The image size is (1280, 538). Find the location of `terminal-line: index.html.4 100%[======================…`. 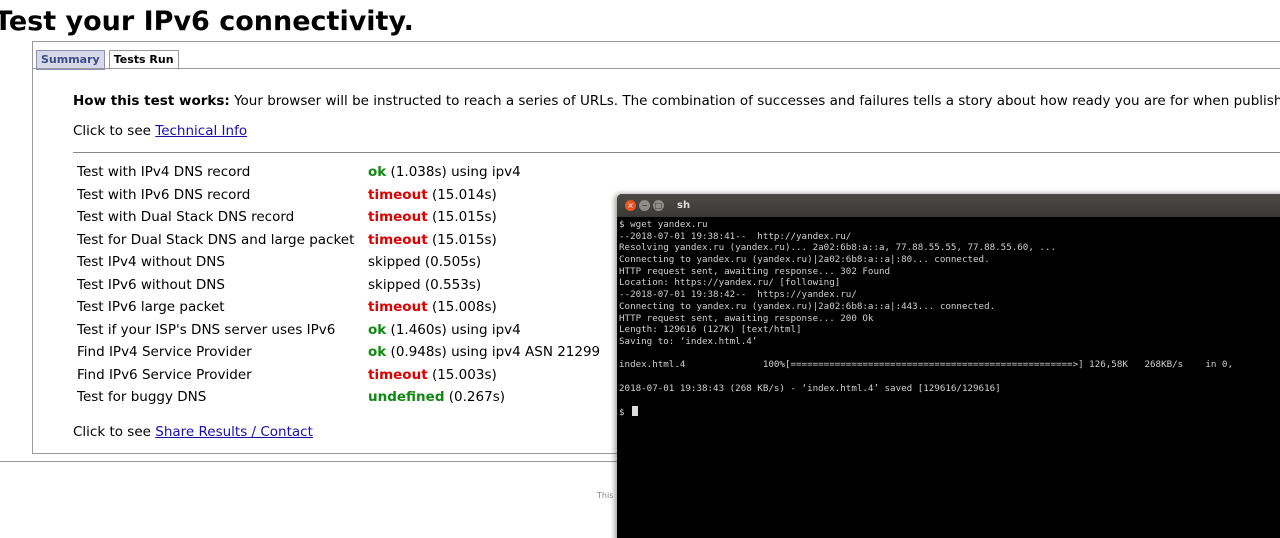

terminal-line: index.html.4 100%[======================… is located at coordinates (949, 365).